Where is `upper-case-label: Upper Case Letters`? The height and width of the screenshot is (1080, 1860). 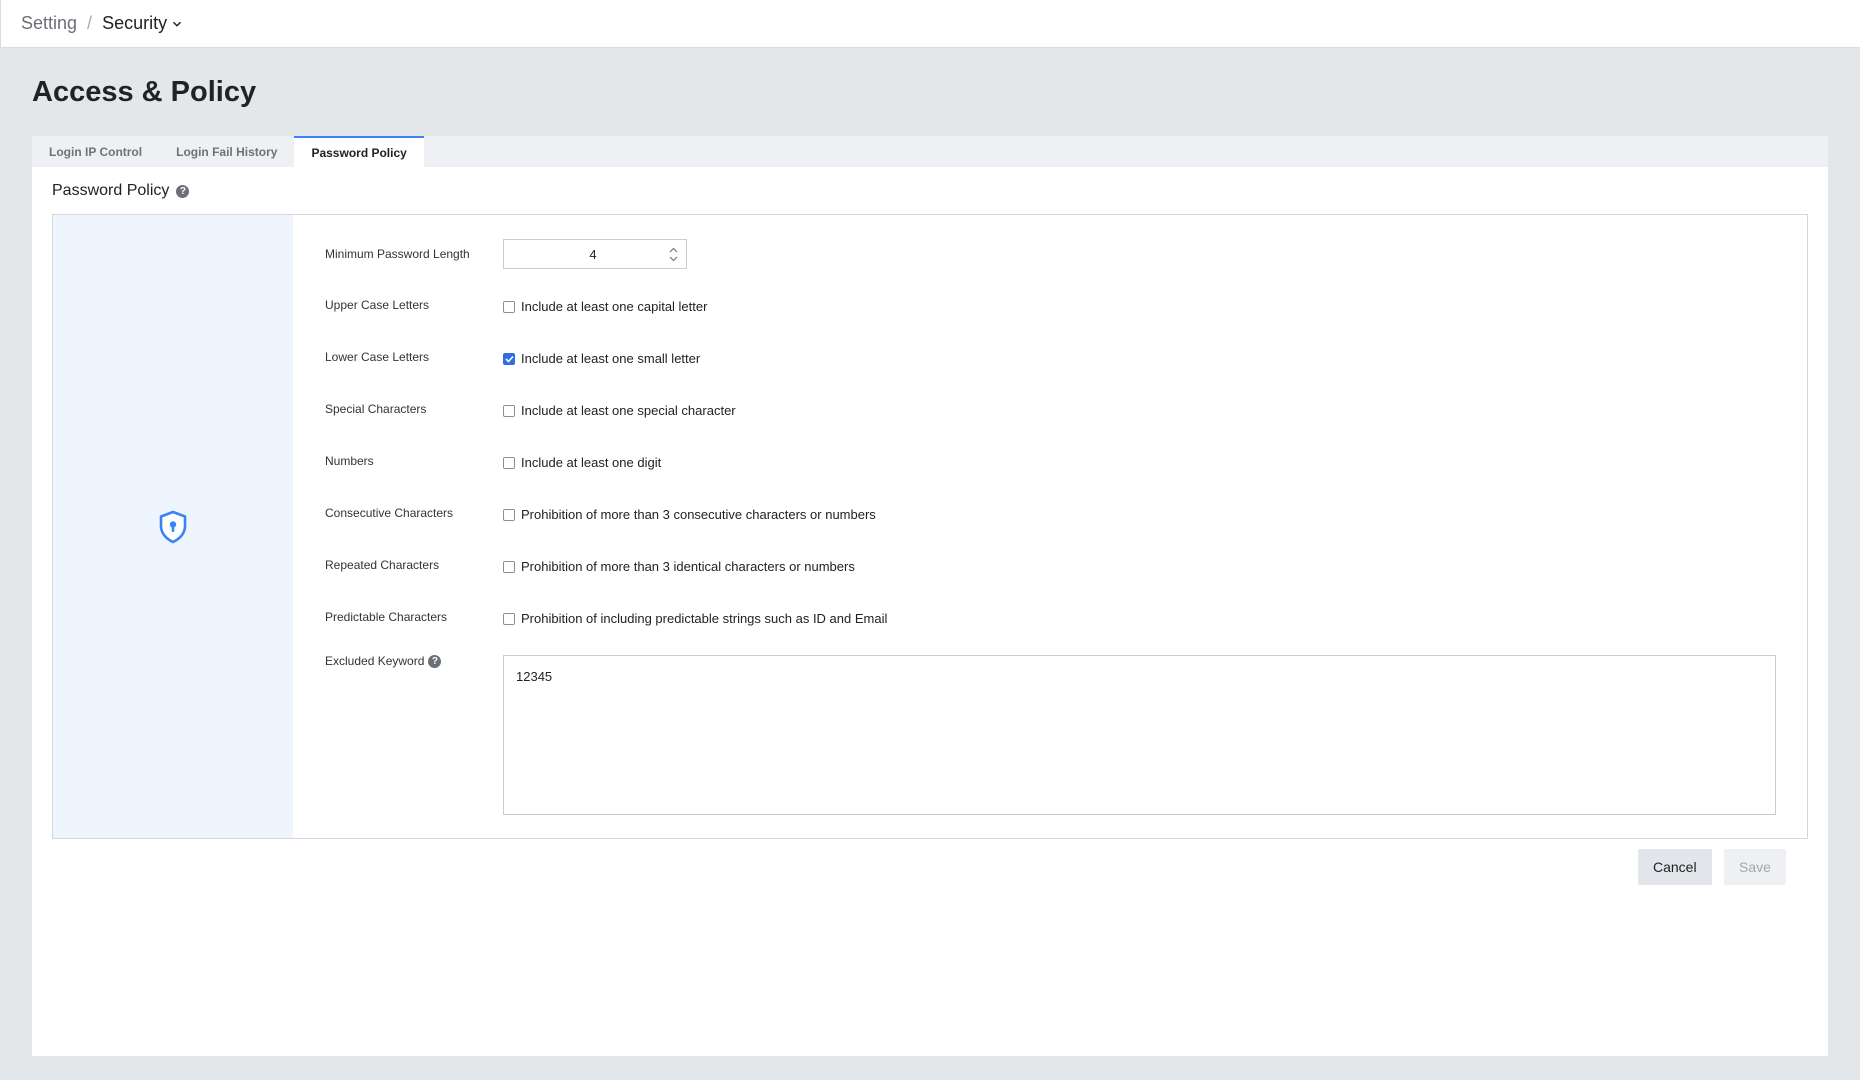
upper-case-label: Upper Case Letters is located at coordinates (377, 305).